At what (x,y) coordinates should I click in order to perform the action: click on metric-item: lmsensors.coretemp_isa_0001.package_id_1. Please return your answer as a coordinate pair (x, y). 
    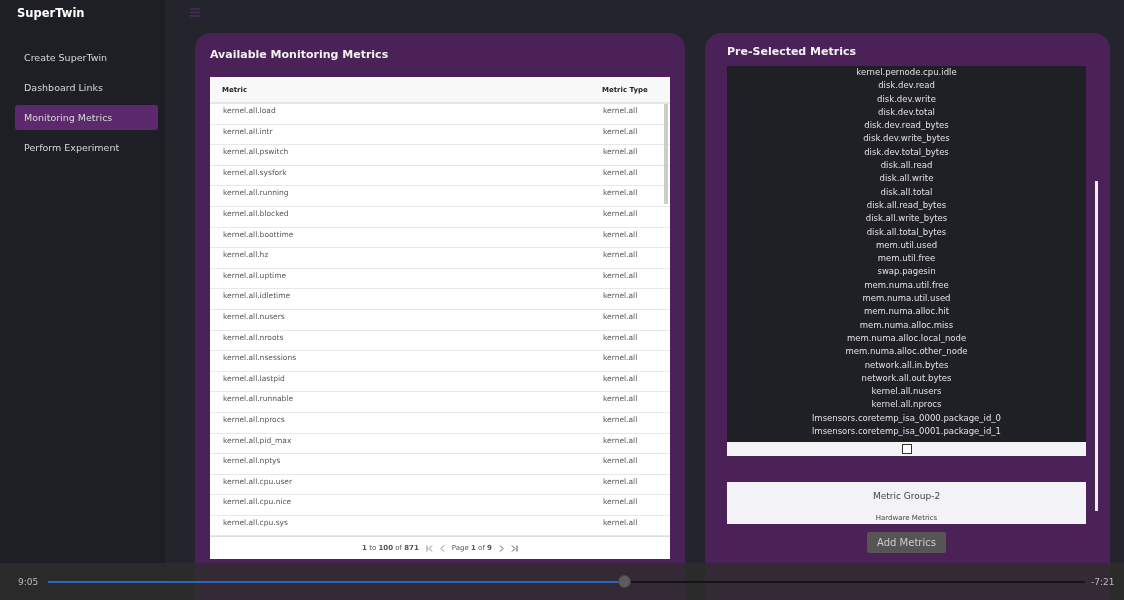
    Looking at the image, I should click on (906, 431).